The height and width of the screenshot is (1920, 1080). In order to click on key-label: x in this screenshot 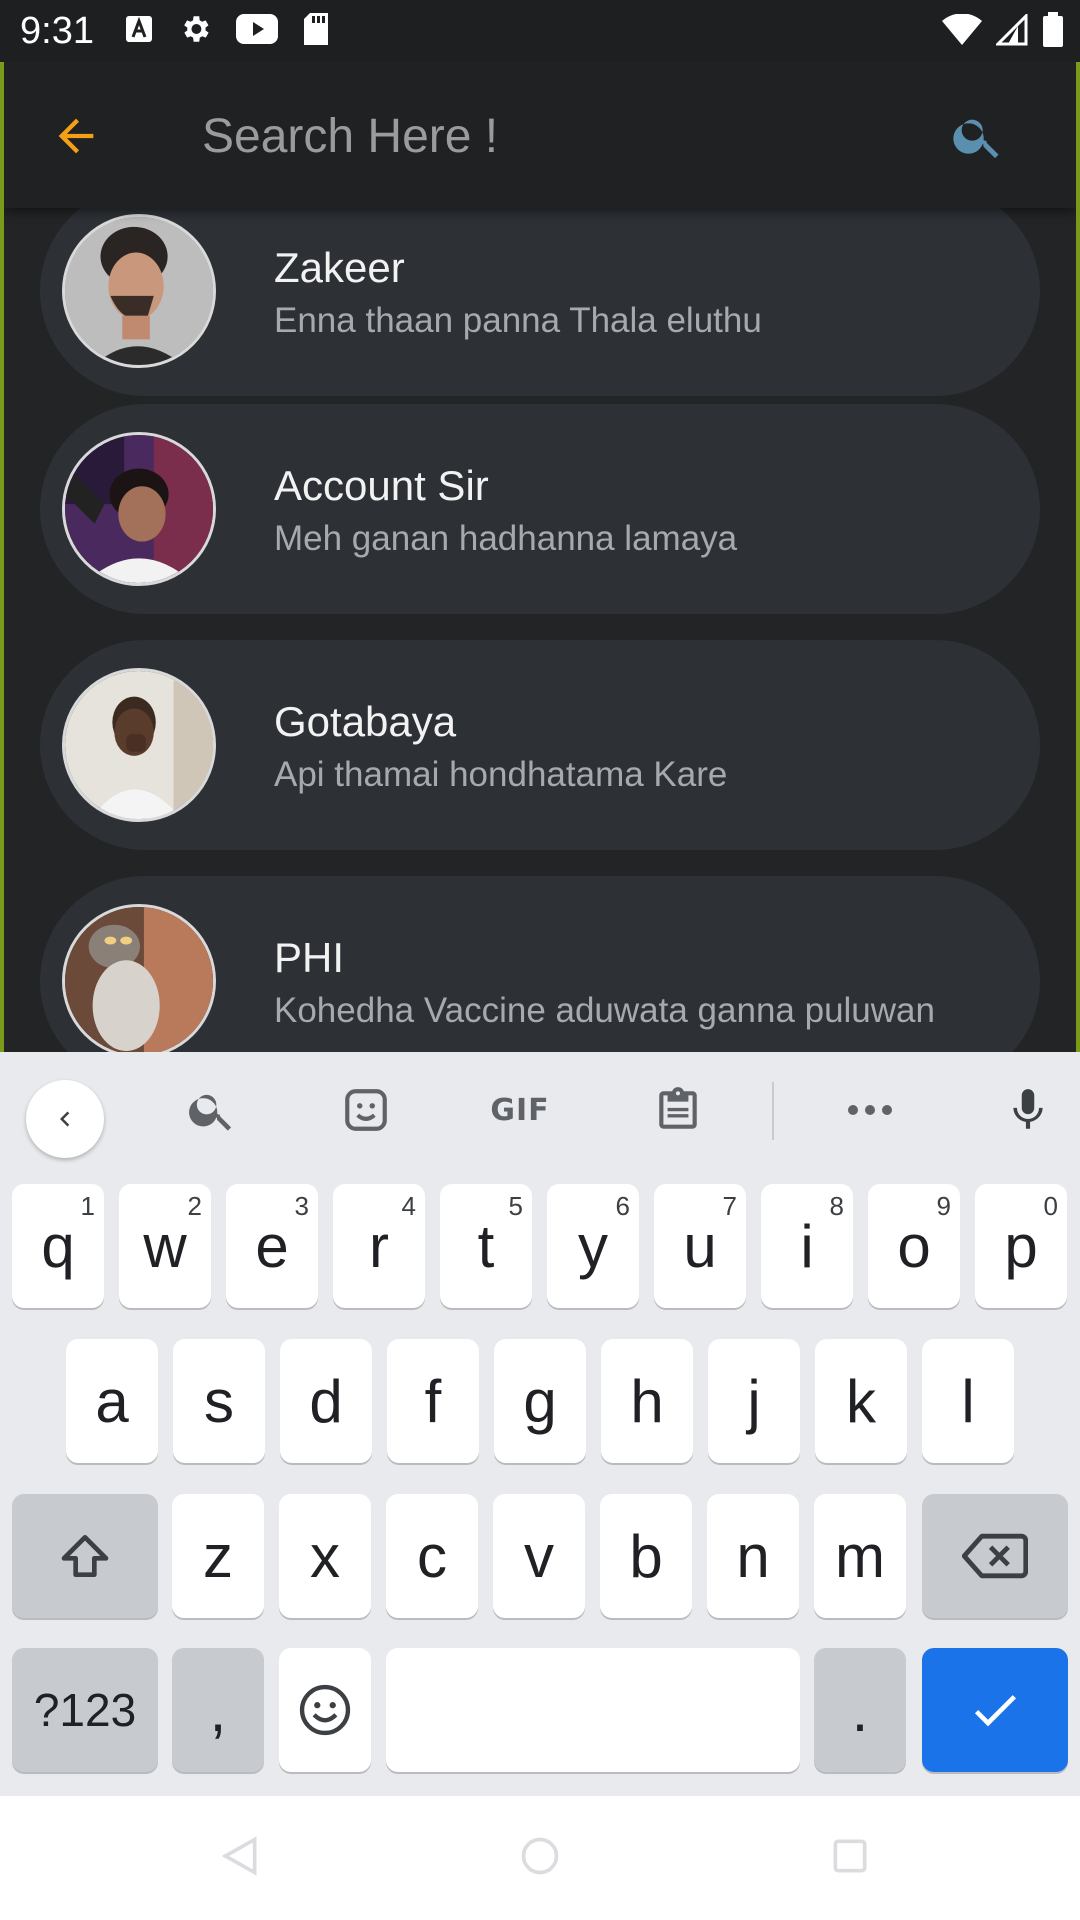, I will do `click(325, 1556)`.